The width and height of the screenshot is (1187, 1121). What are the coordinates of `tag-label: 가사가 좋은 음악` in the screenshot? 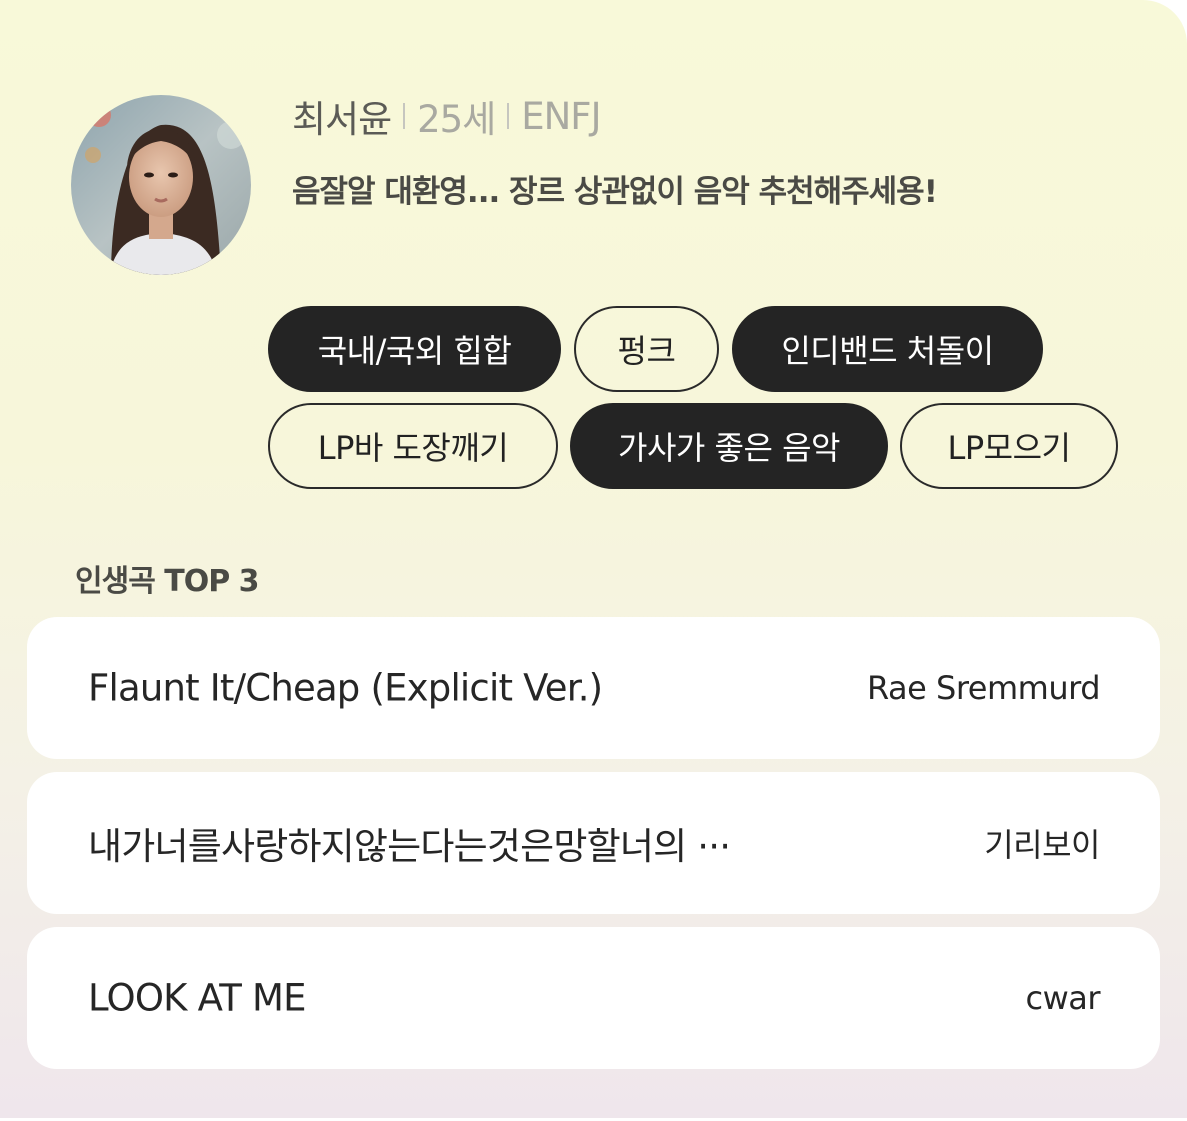 It's located at (729, 448).